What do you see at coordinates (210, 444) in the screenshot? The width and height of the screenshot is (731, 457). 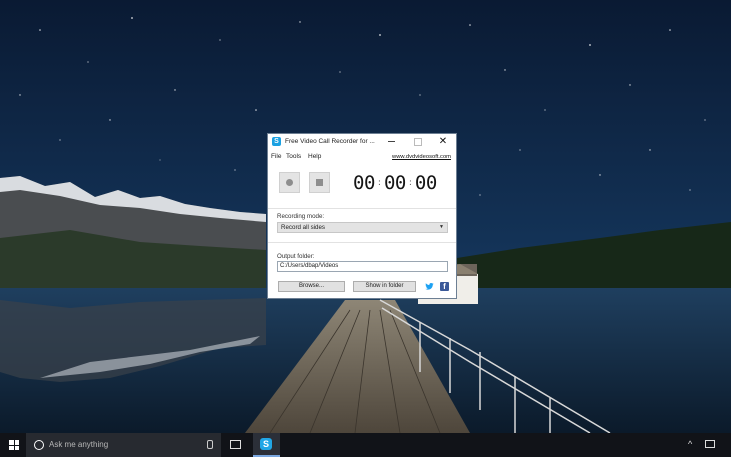 I see `microphone-icon` at bounding box center [210, 444].